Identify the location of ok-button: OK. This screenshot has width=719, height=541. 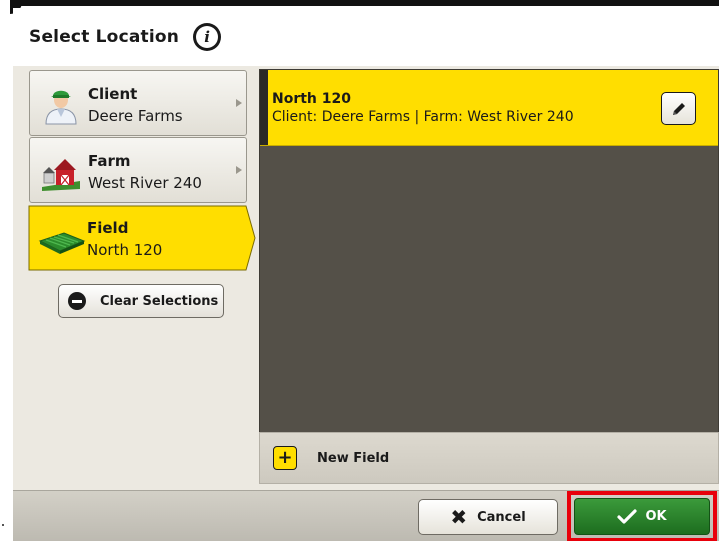
(642, 516).